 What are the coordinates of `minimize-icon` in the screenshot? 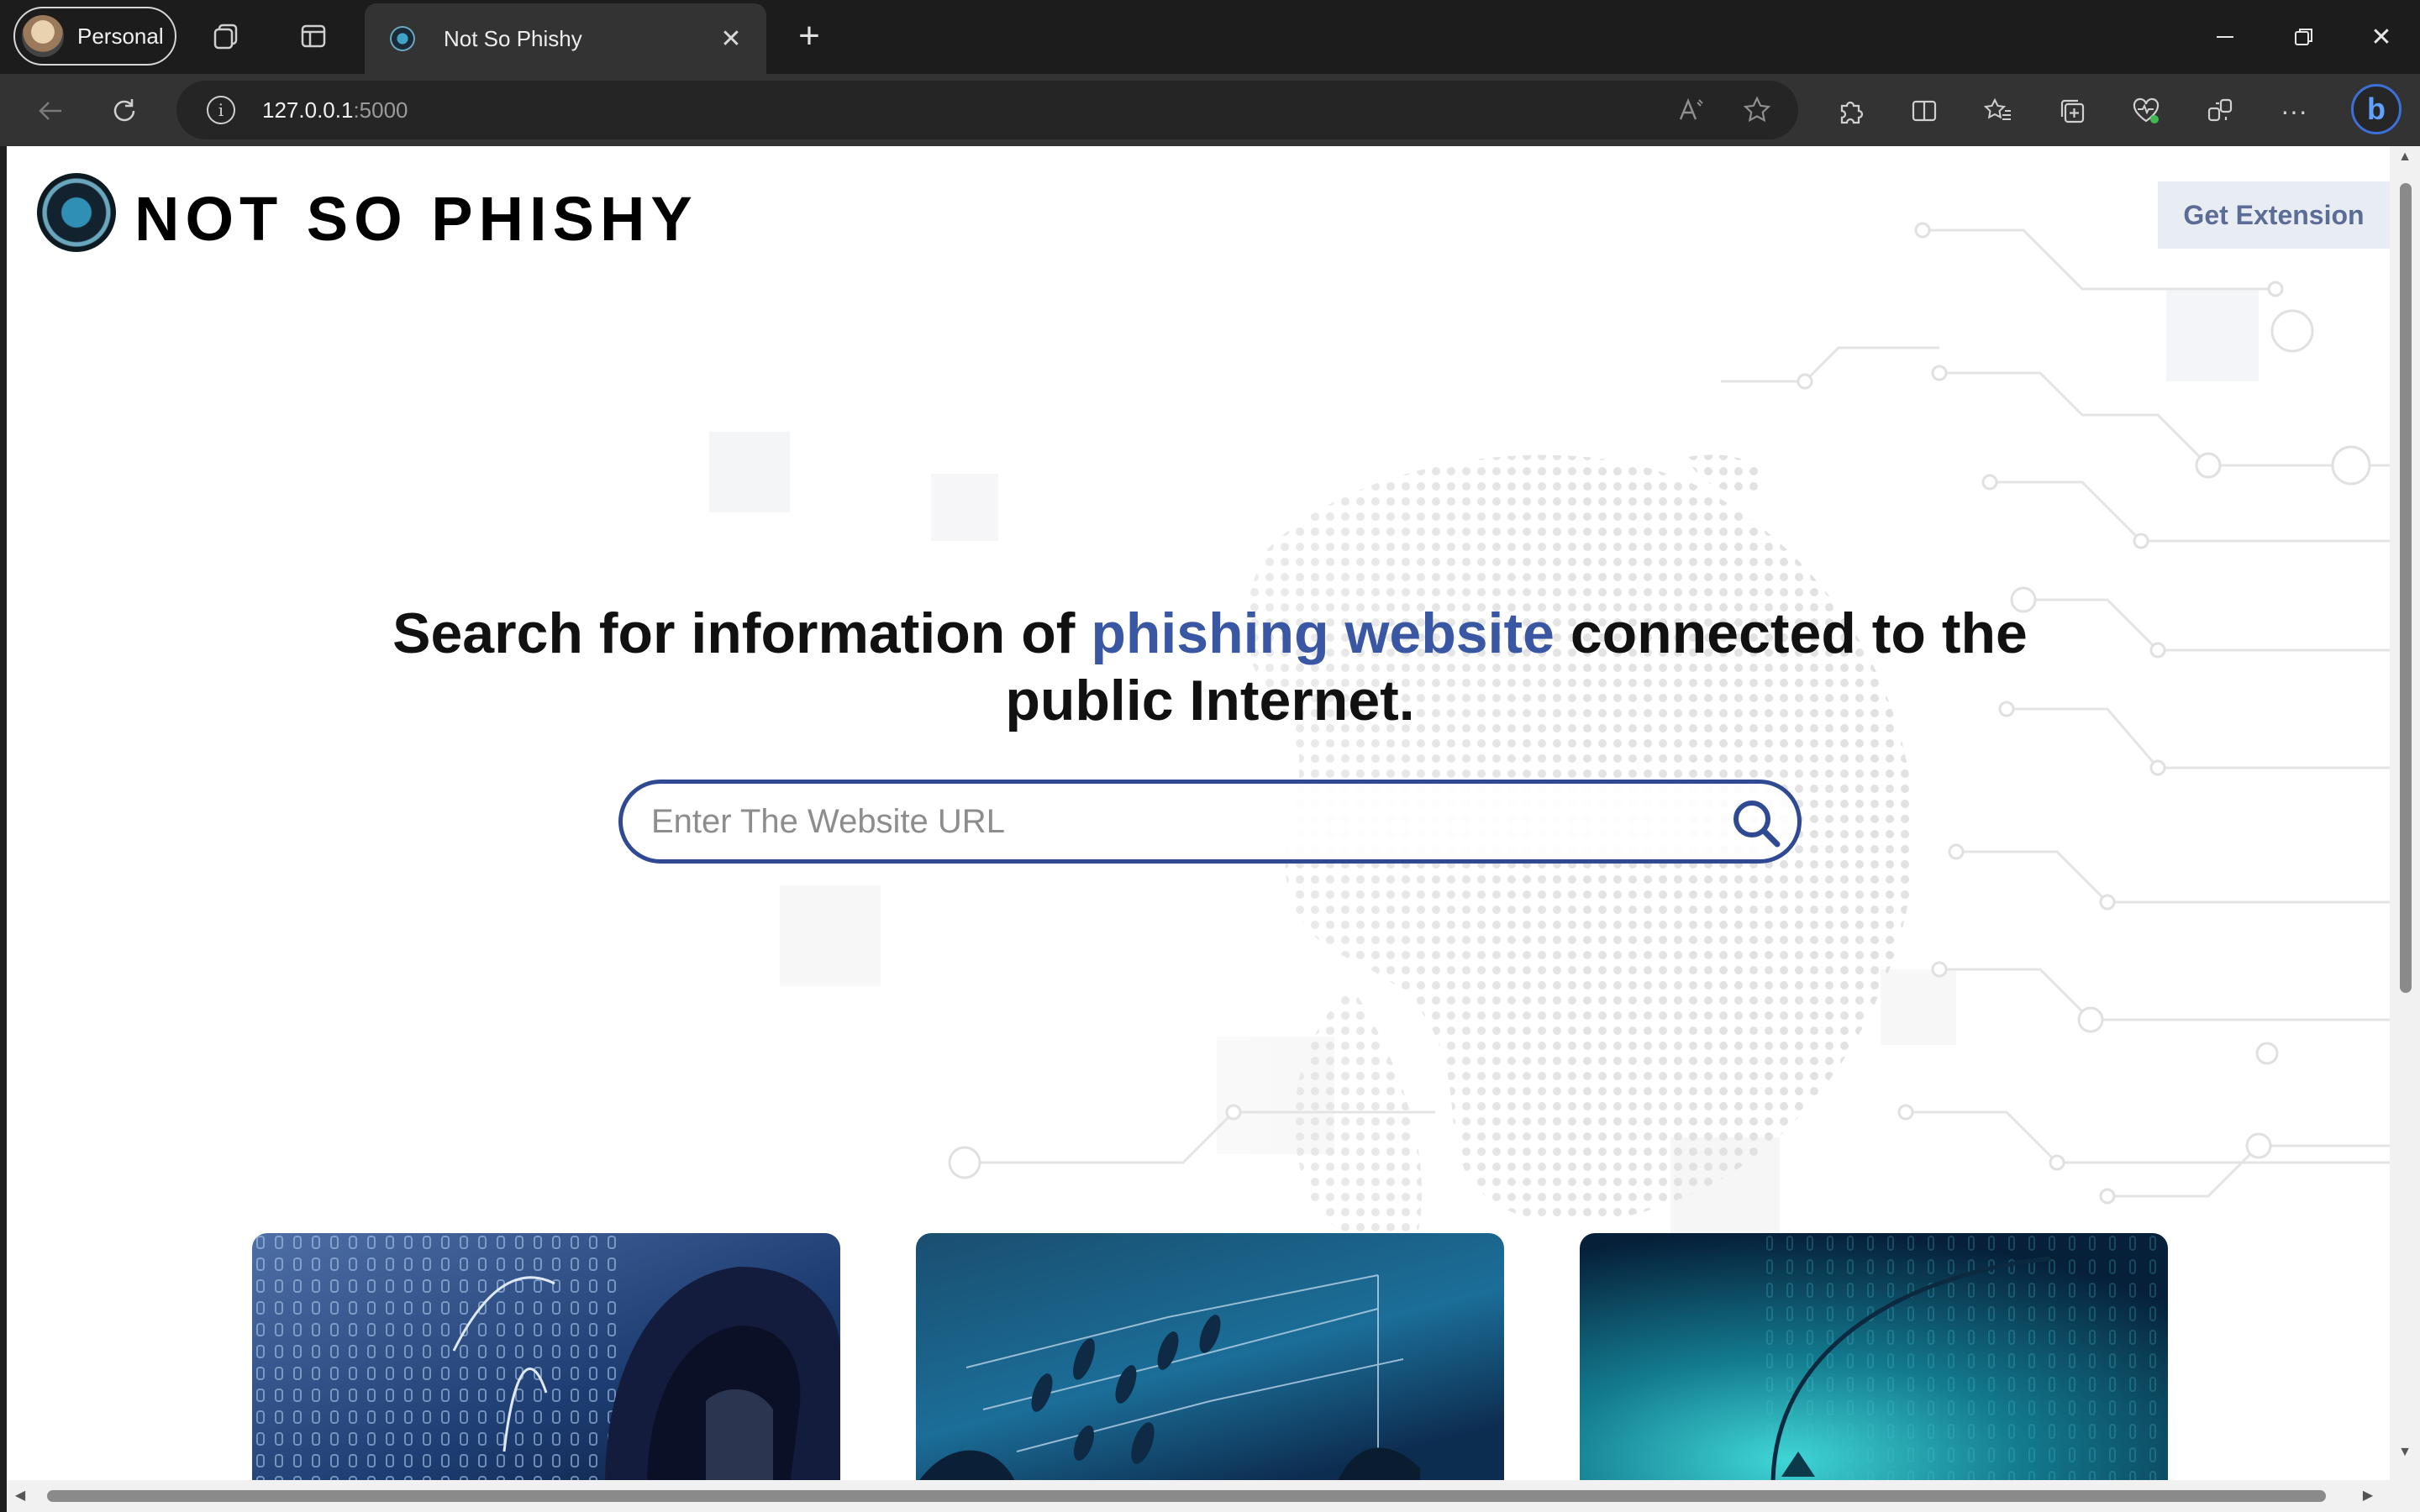 It's located at (2225, 37).